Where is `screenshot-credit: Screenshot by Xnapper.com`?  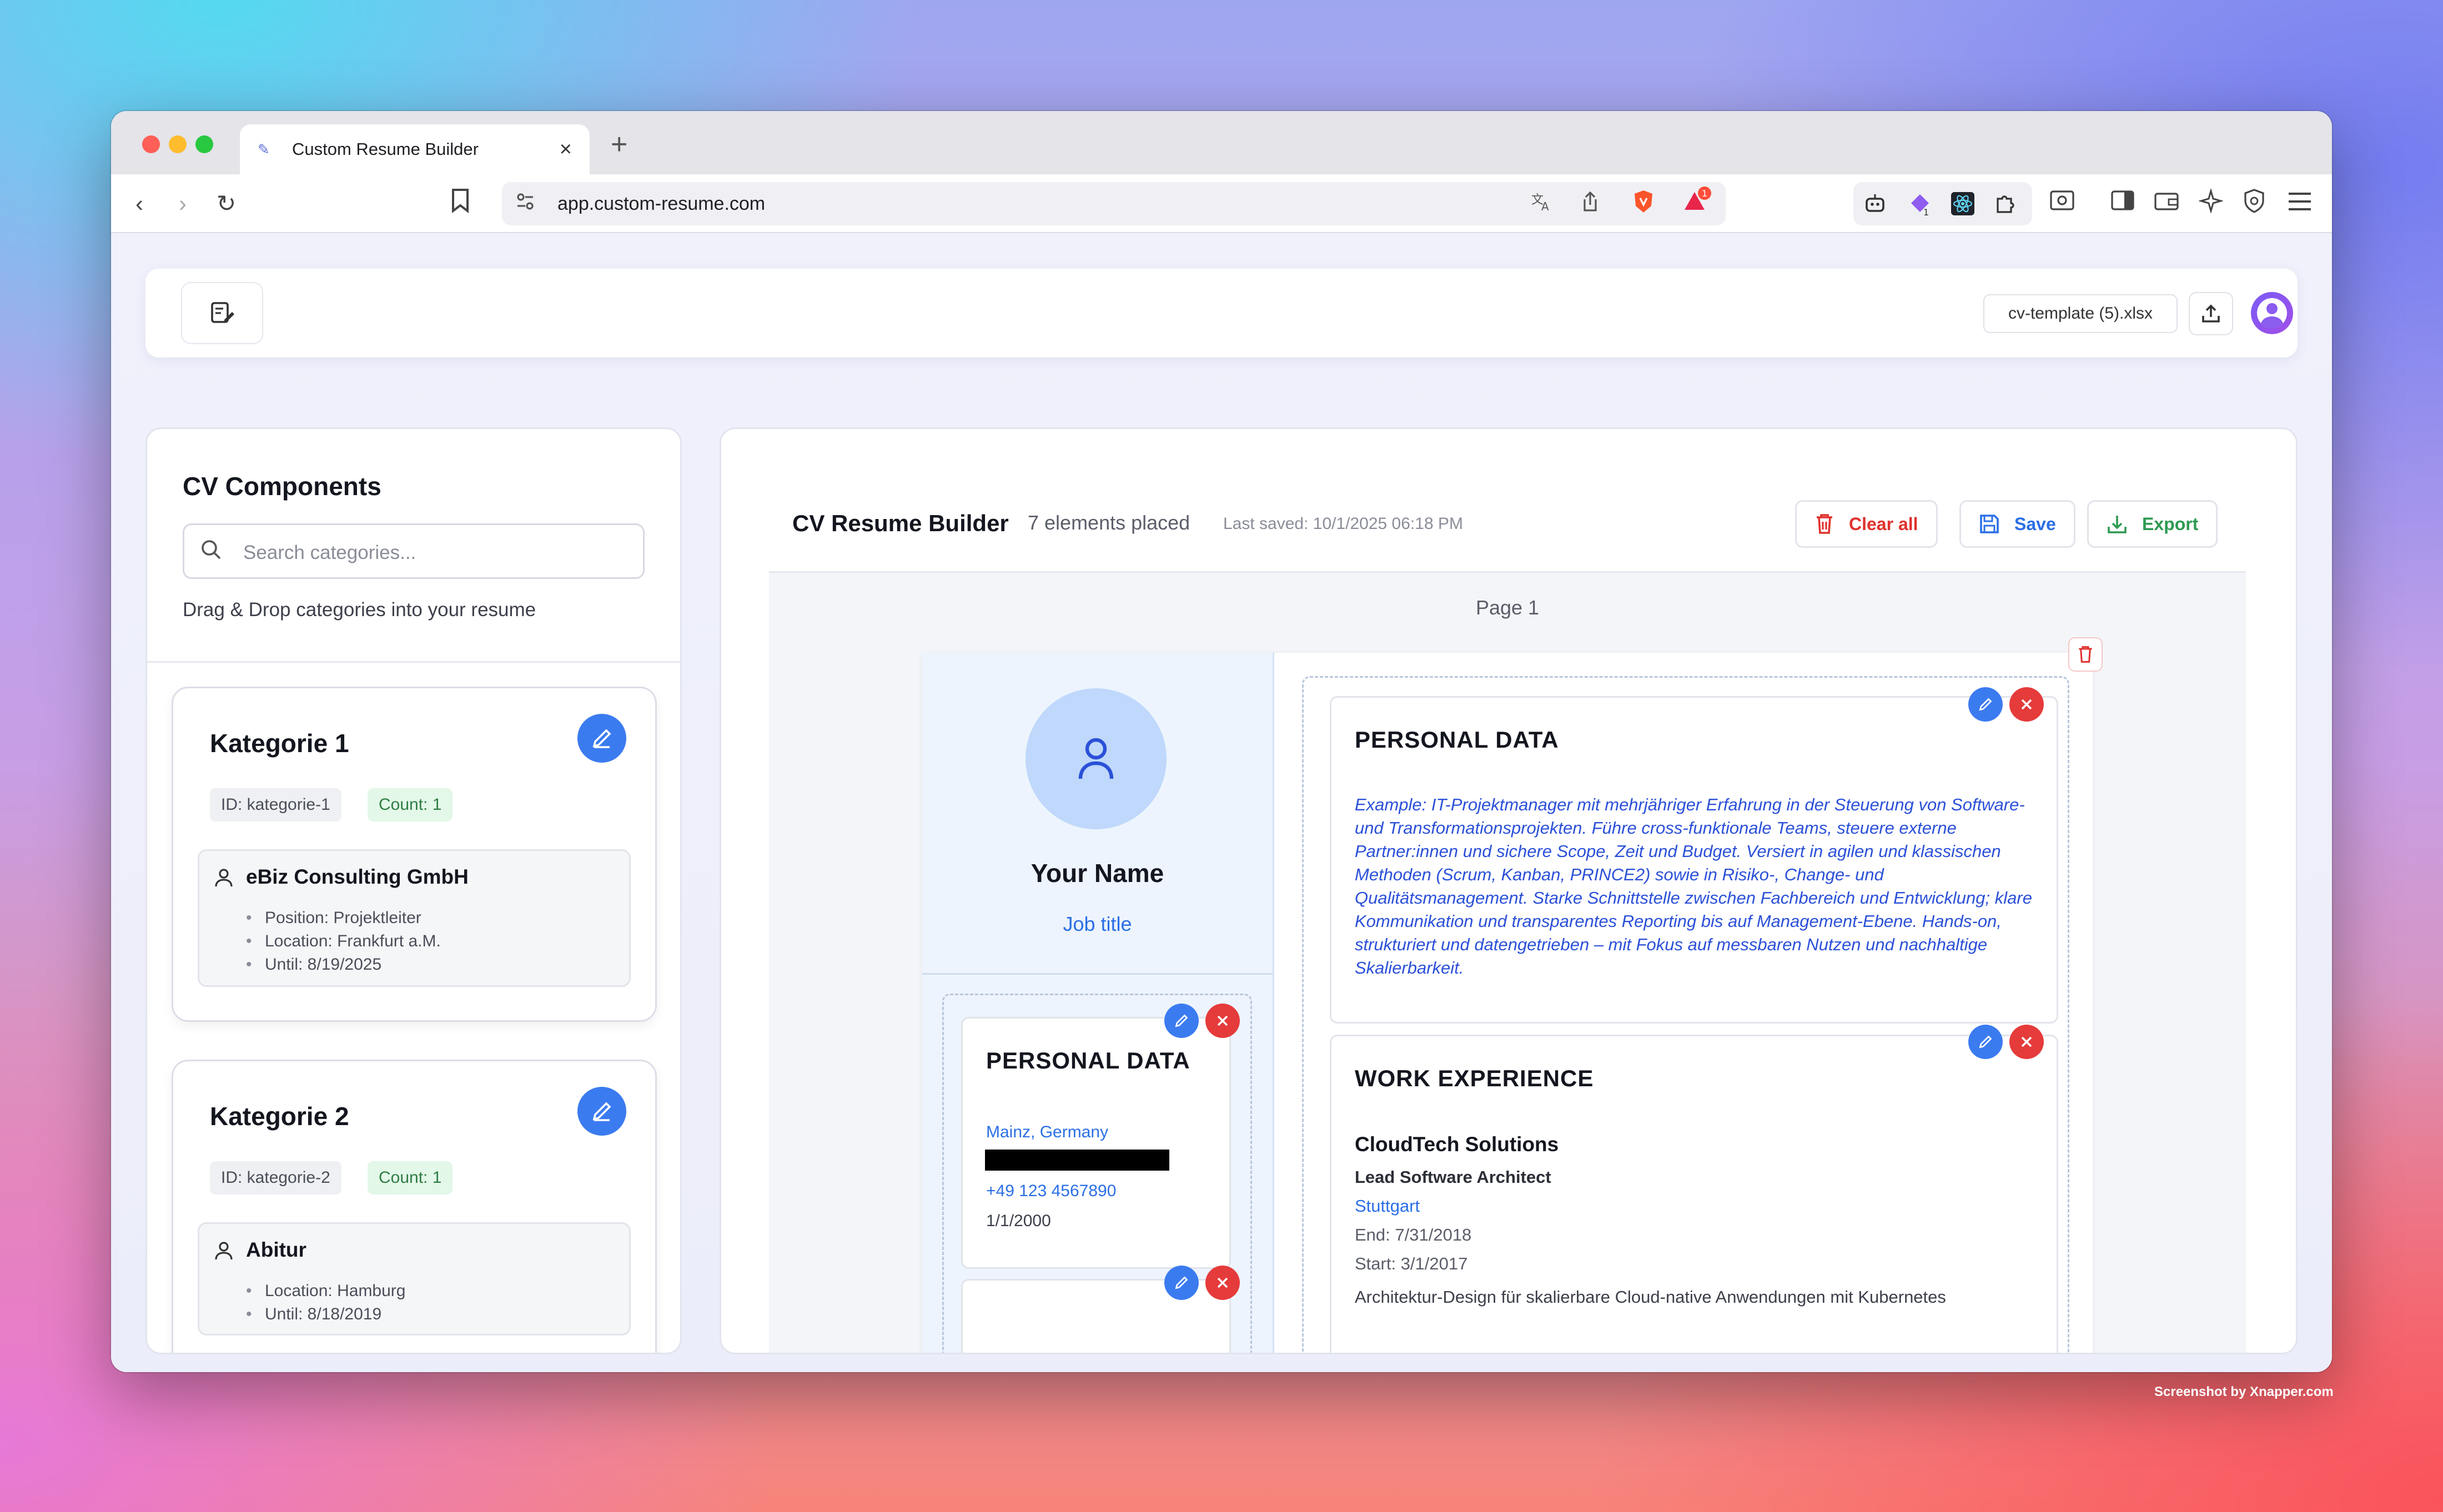
screenshot-credit: Screenshot by Xnapper.com is located at coordinates (2244, 1391).